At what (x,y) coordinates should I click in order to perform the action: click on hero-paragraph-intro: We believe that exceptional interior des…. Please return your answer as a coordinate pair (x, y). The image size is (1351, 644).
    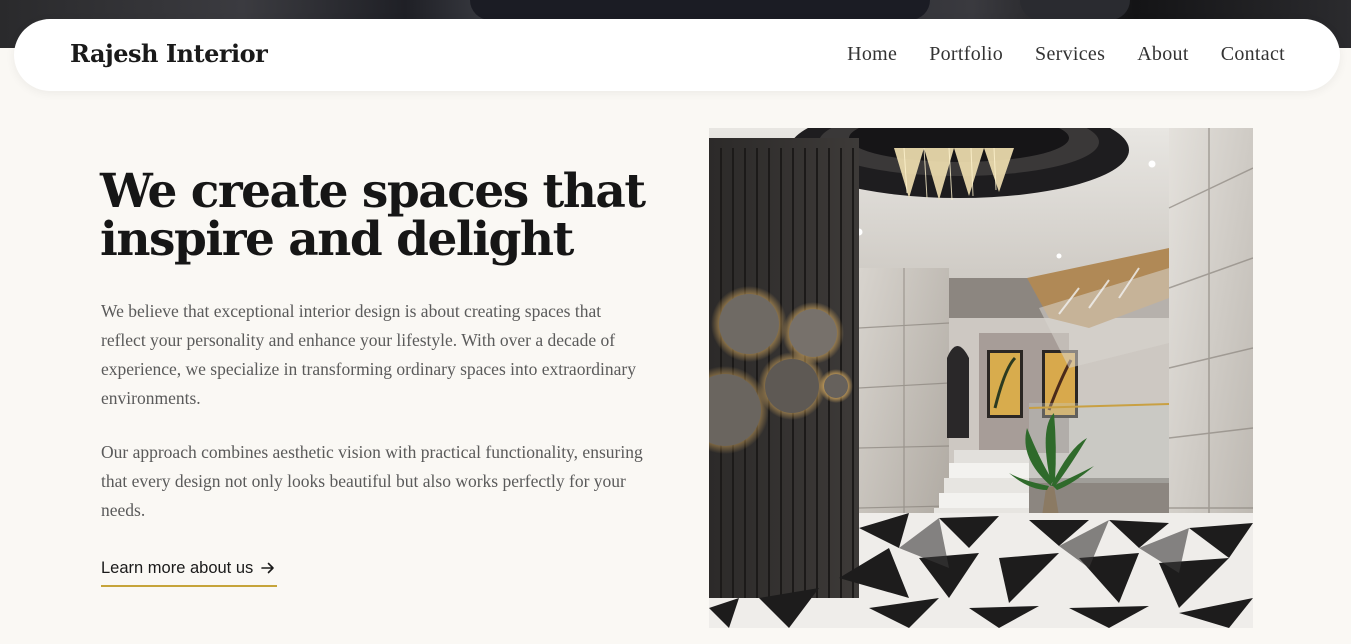
    Looking at the image, I should click on (368, 354).